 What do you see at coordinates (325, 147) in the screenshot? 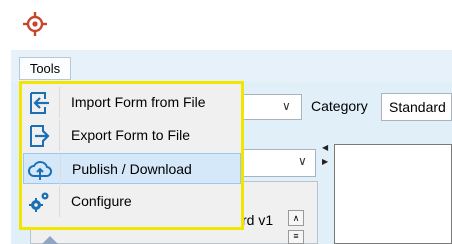
I see `collapse-left-icon: ◀` at bounding box center [325, 147].